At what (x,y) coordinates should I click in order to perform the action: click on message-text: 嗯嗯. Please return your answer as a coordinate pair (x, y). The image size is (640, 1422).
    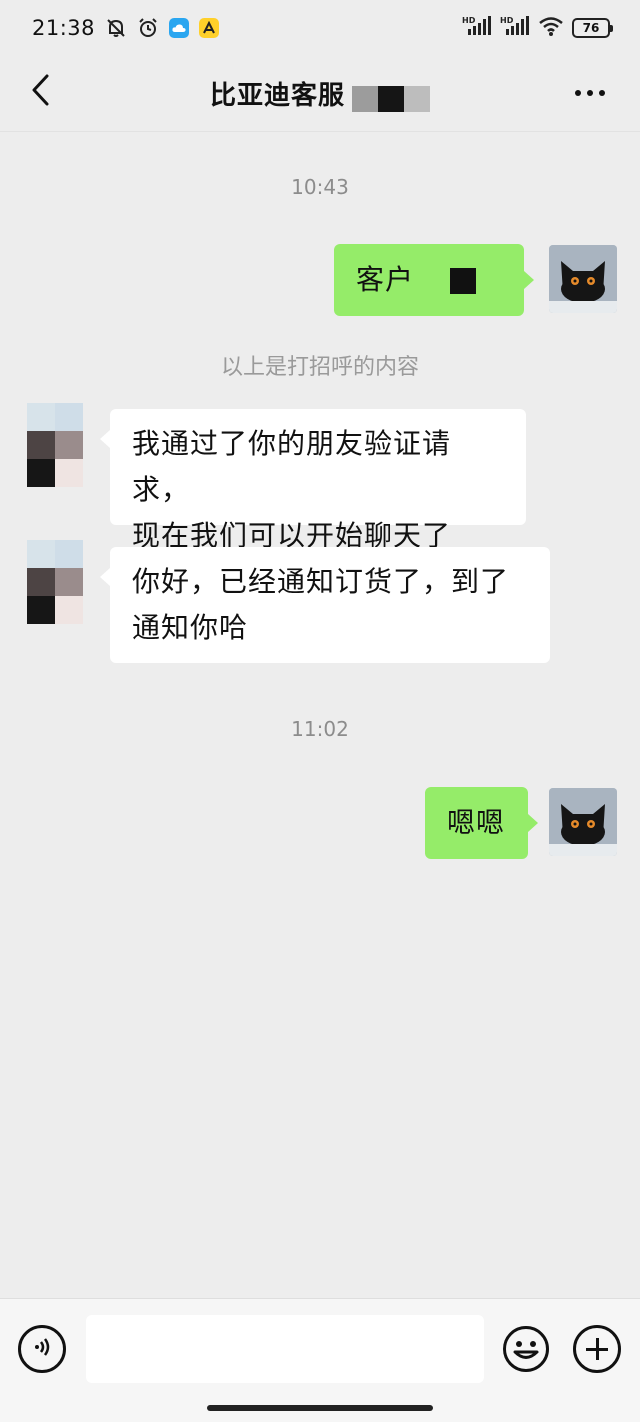
    Looking at the image, I should click on (476, 822).